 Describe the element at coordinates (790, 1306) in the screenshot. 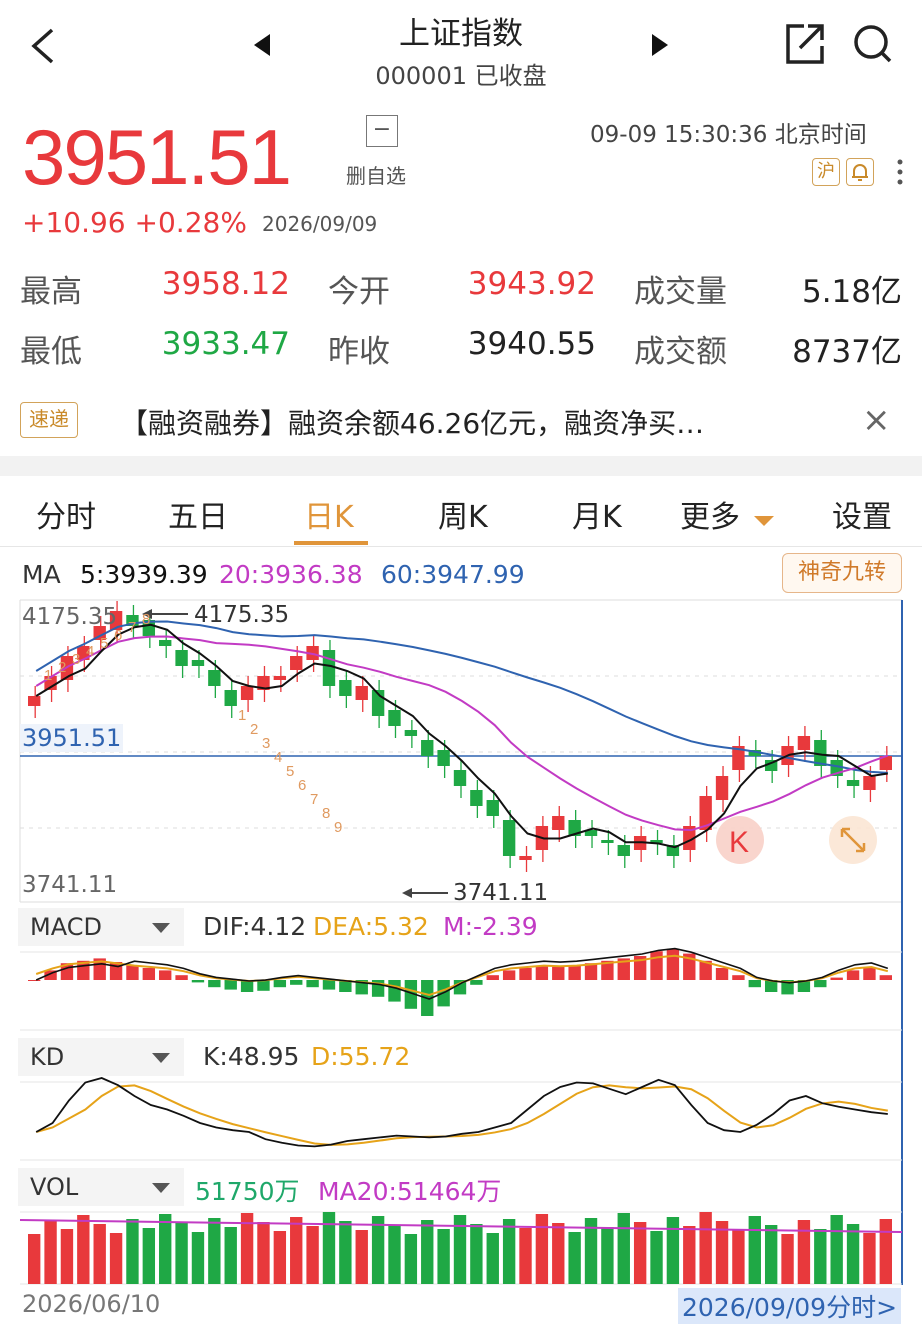

I see `intraday-link: 2026/09/09分时>` at that location.